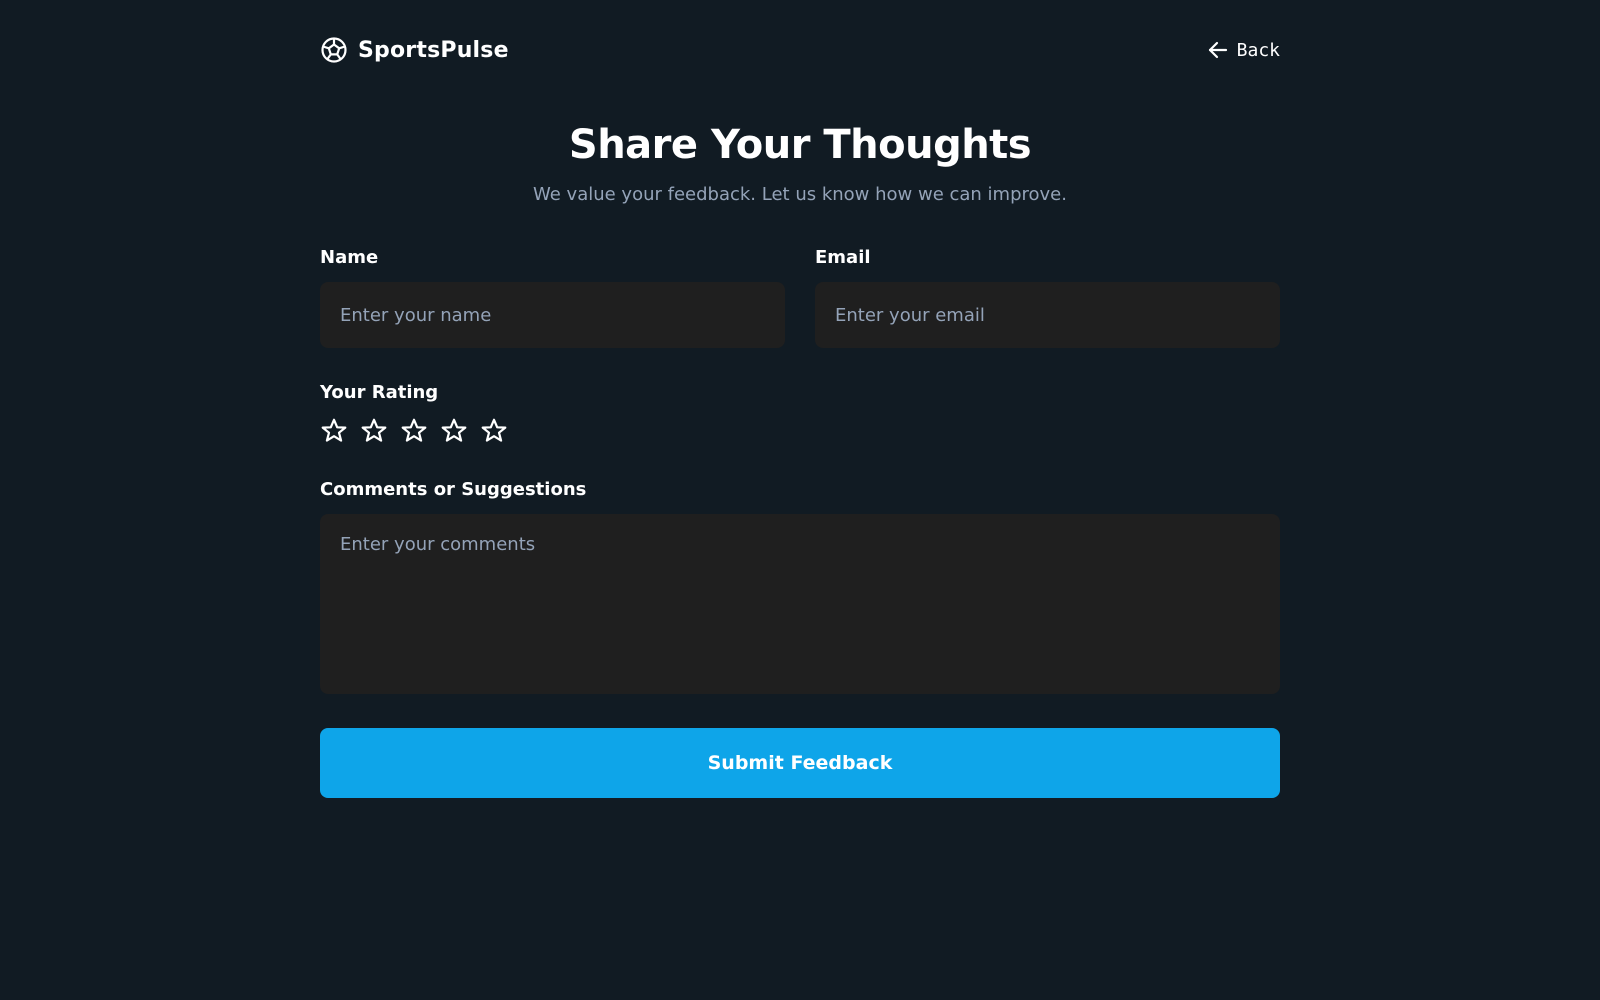 The width and height of the screenshot is (1600, 1000). Describe the element at coordinates (800, 413) in the screenshot. I see `rating-group: Your Rating` at that location.